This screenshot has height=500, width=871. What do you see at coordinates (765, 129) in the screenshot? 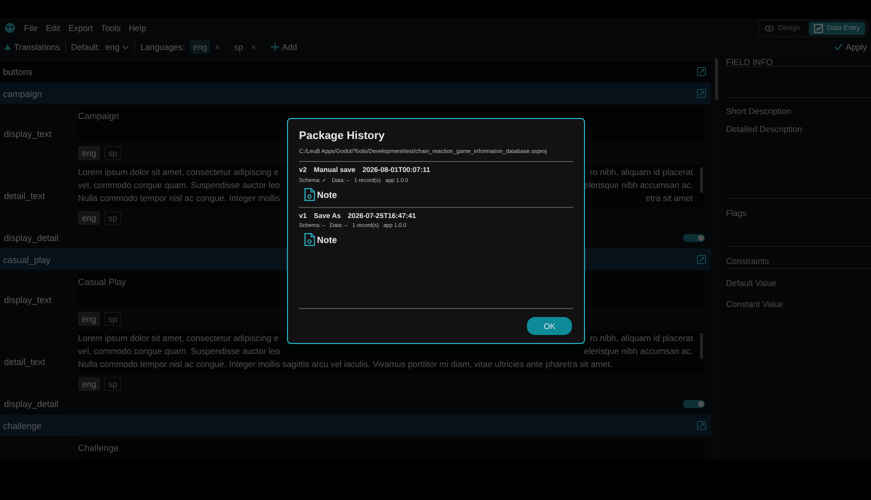
I see `section-title: Detailed Description` at bounding box center [765, 129].